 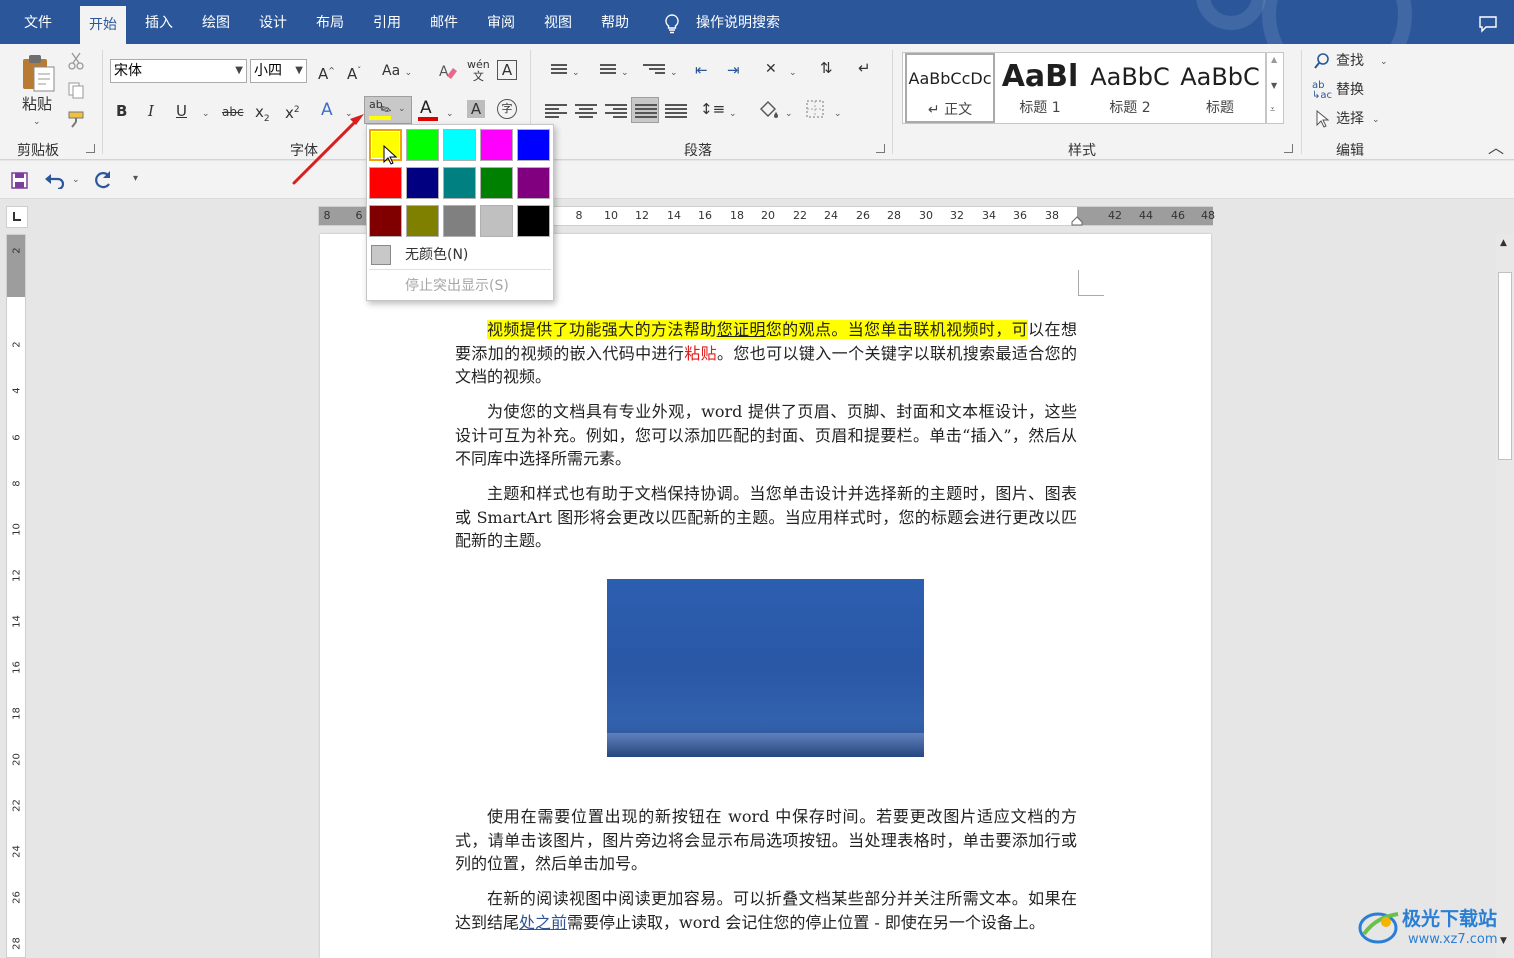 I want to click on select-cursor-icon, so click(x=1322, y=119).